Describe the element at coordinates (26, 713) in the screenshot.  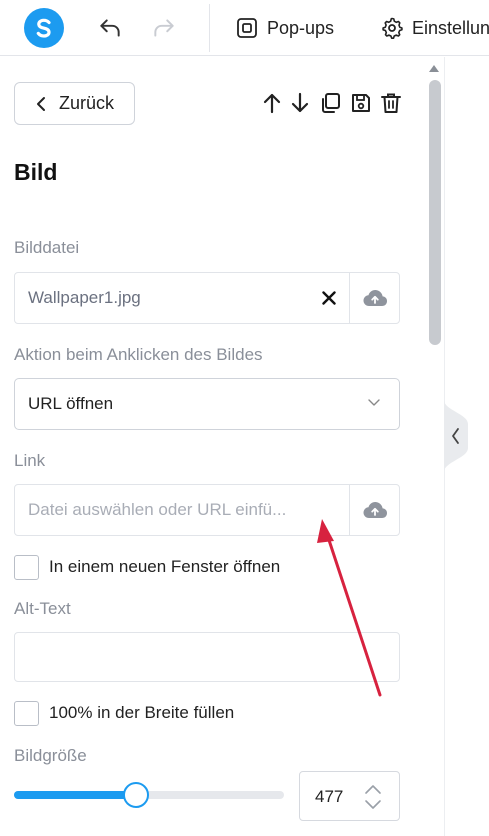
I see `full-width-checkbox` at that location.